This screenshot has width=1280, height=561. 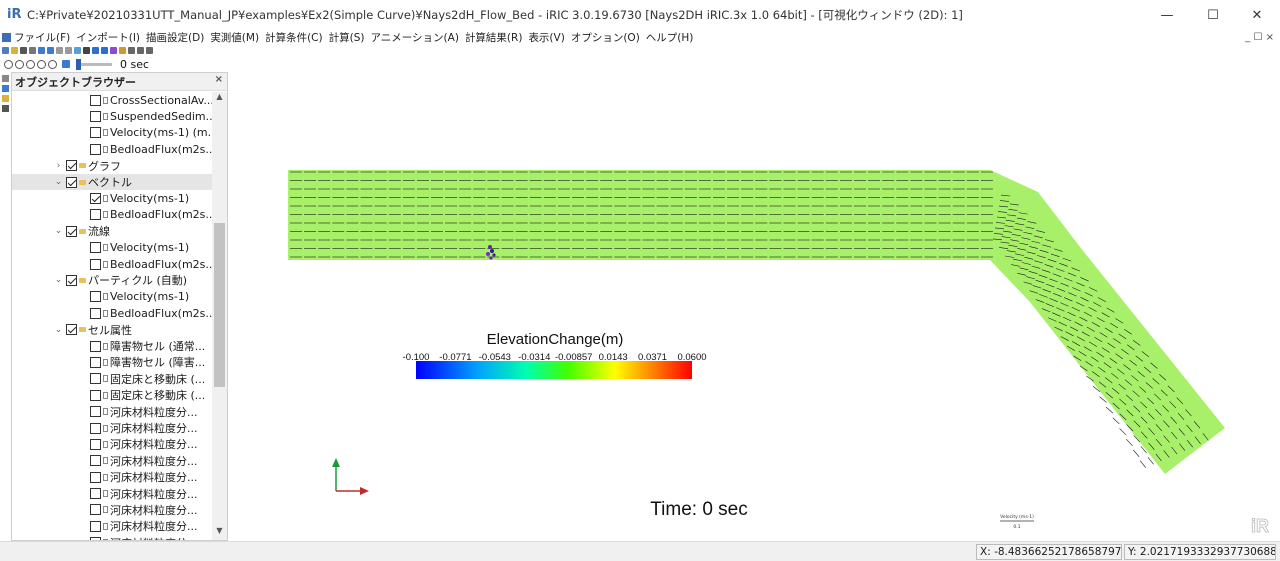 What do you see at coordinates (50, 50) in the screenshot?
I see `redo-icon` at bounding box center [50, 50].